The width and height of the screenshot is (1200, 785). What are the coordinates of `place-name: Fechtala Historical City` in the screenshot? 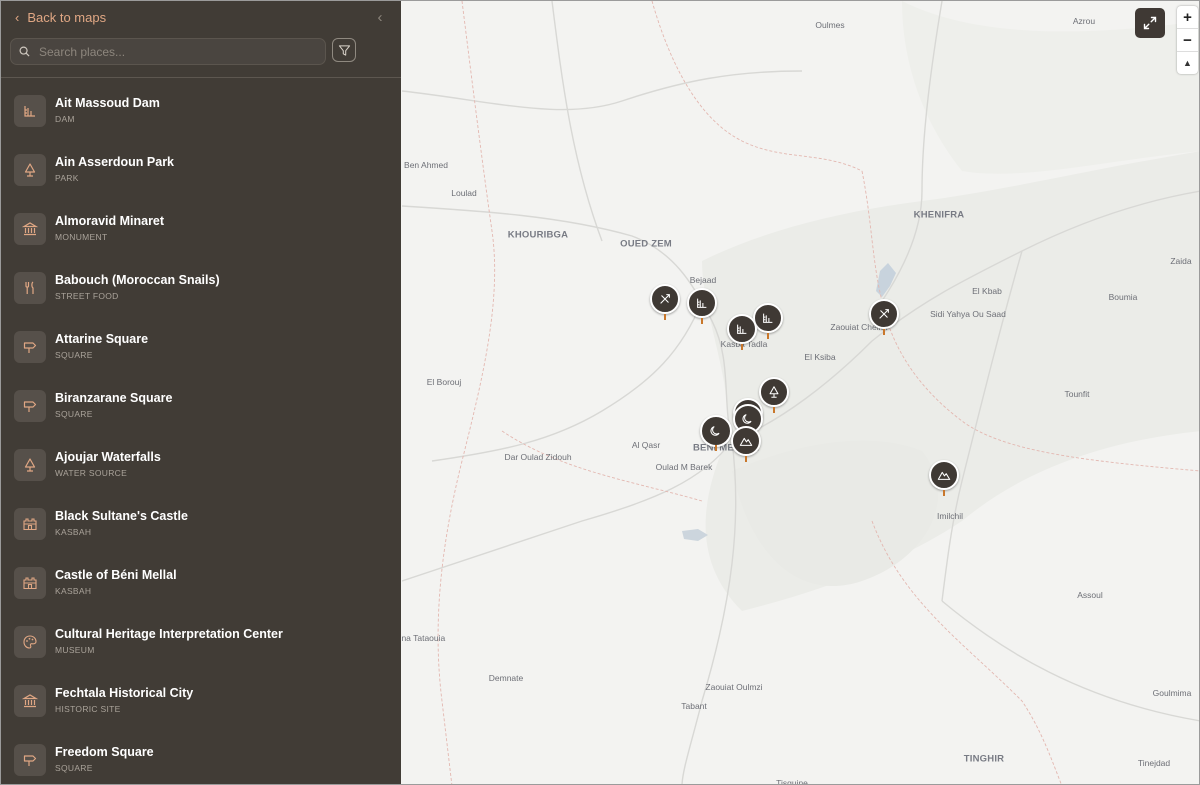 It's located at (124, 693).